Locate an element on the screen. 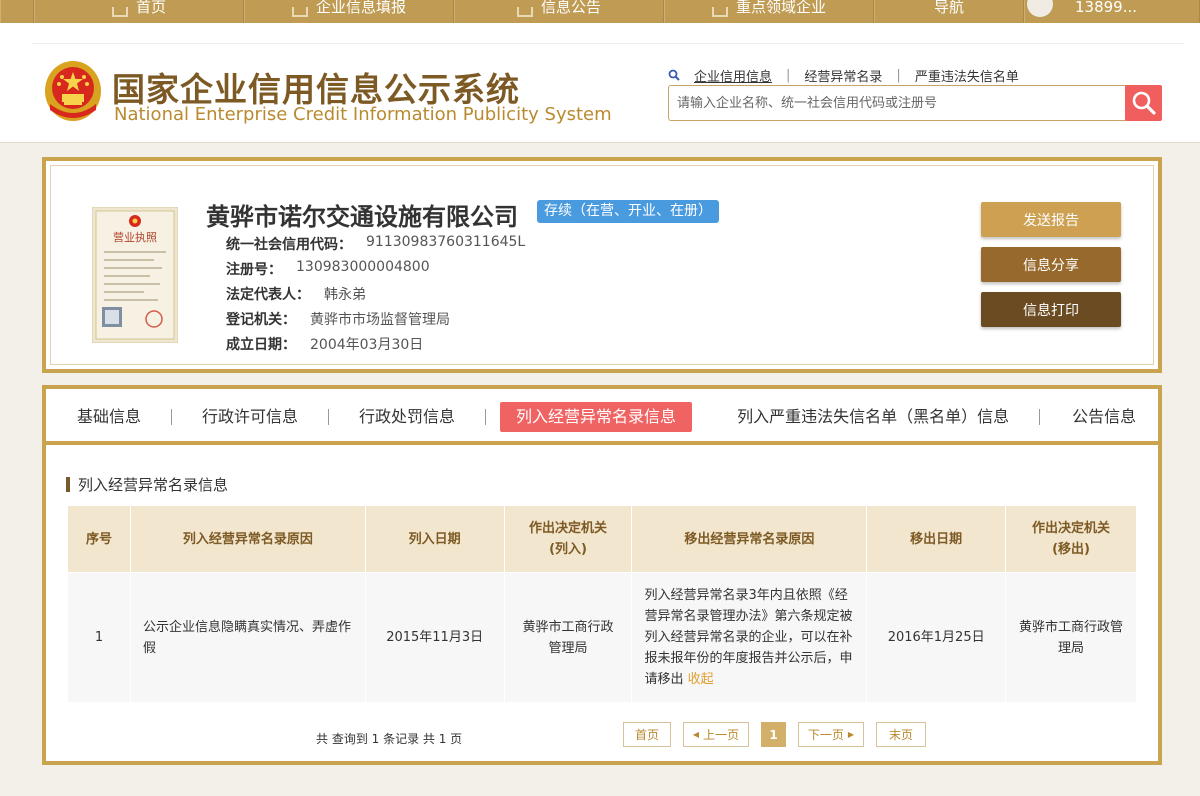 The height and width of the screenshot is (796, 1200). first-page-button: 首页 is located at coordinates (647, 734).